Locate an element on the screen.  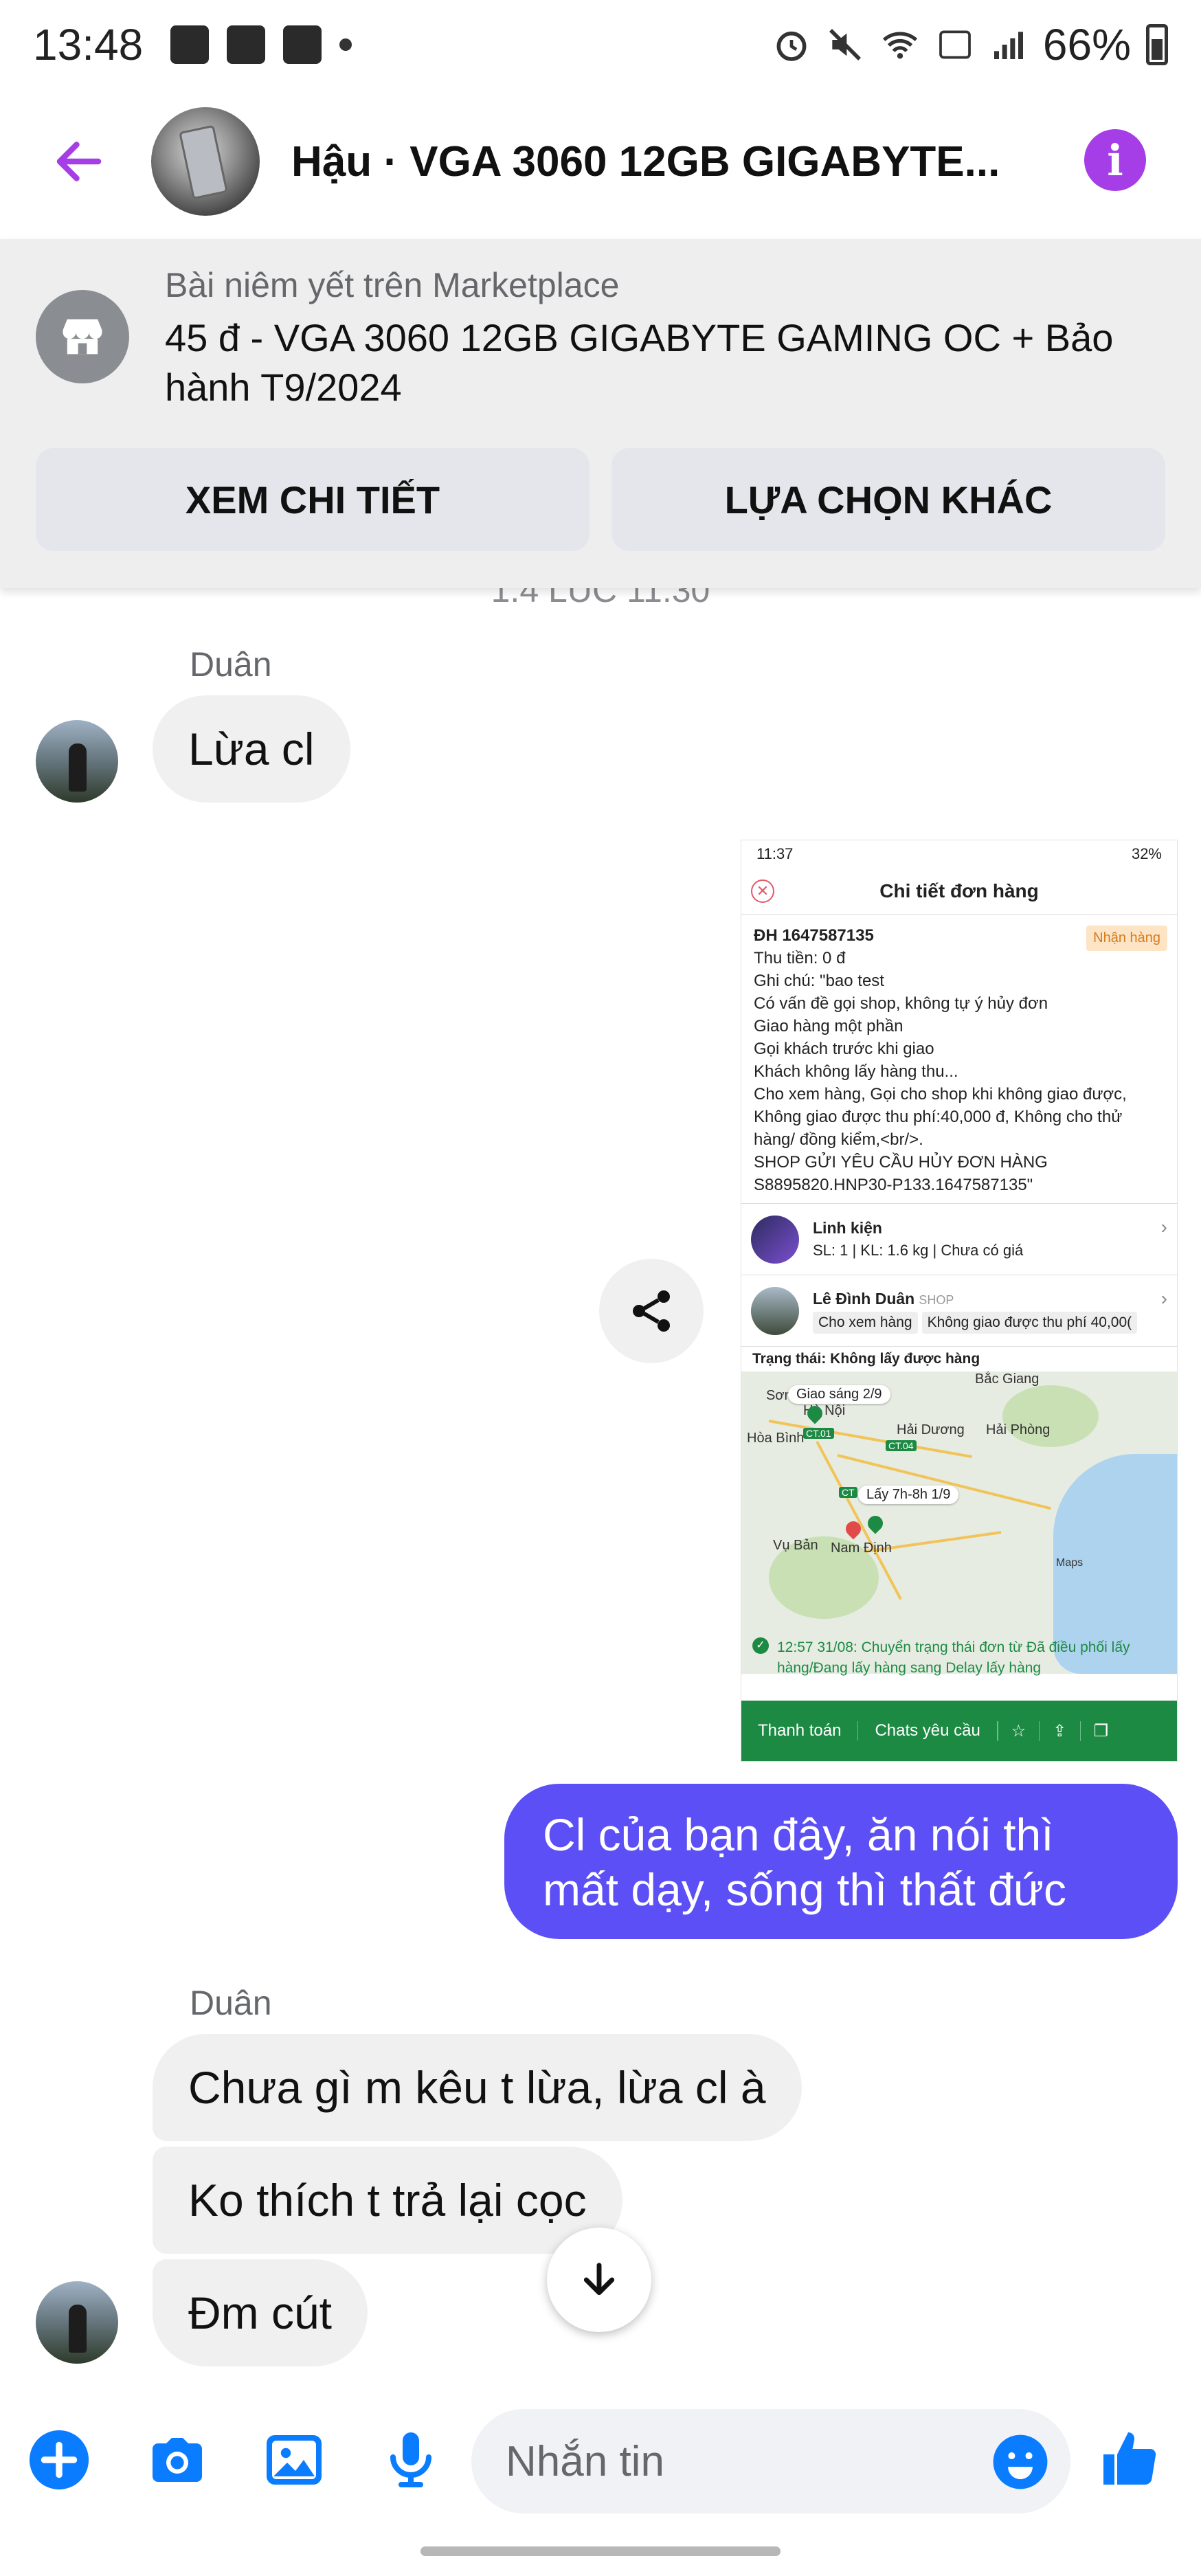
emoji-icon is located at coordinates (1020, 2461).